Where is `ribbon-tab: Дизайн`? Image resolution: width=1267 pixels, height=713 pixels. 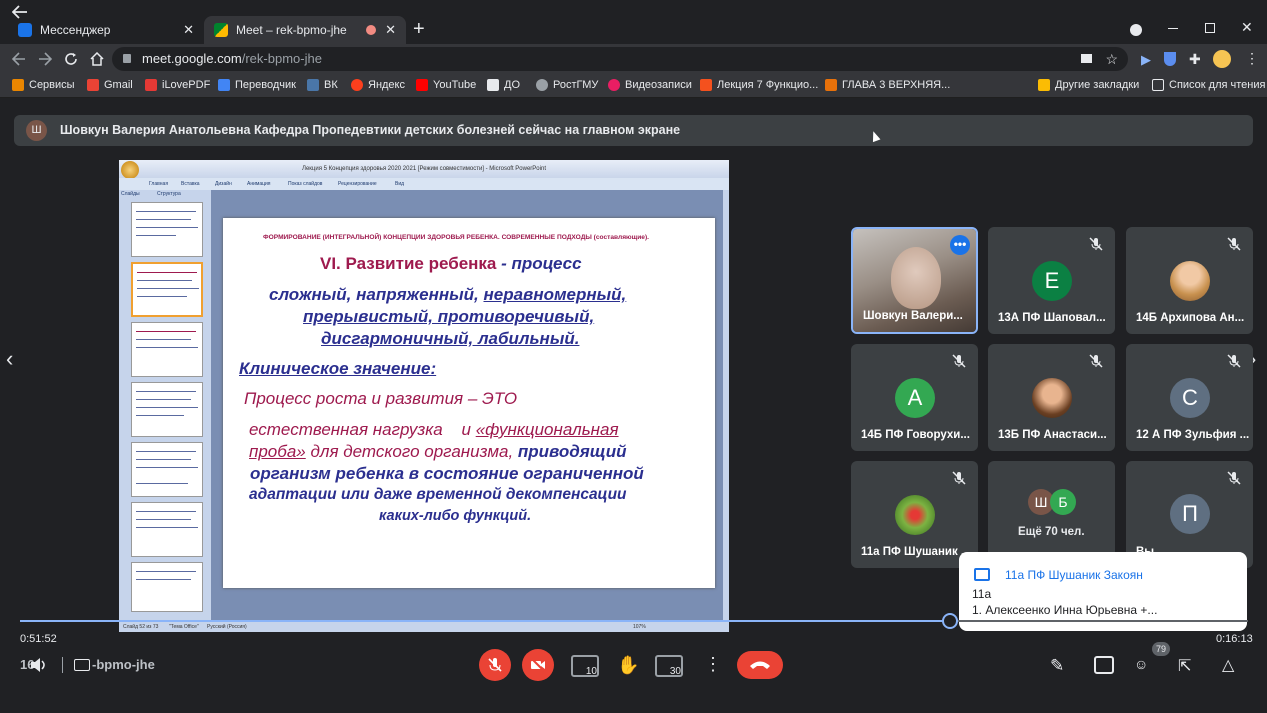
ribbon-tab: Дизайн is located at coordinates (223, 184).